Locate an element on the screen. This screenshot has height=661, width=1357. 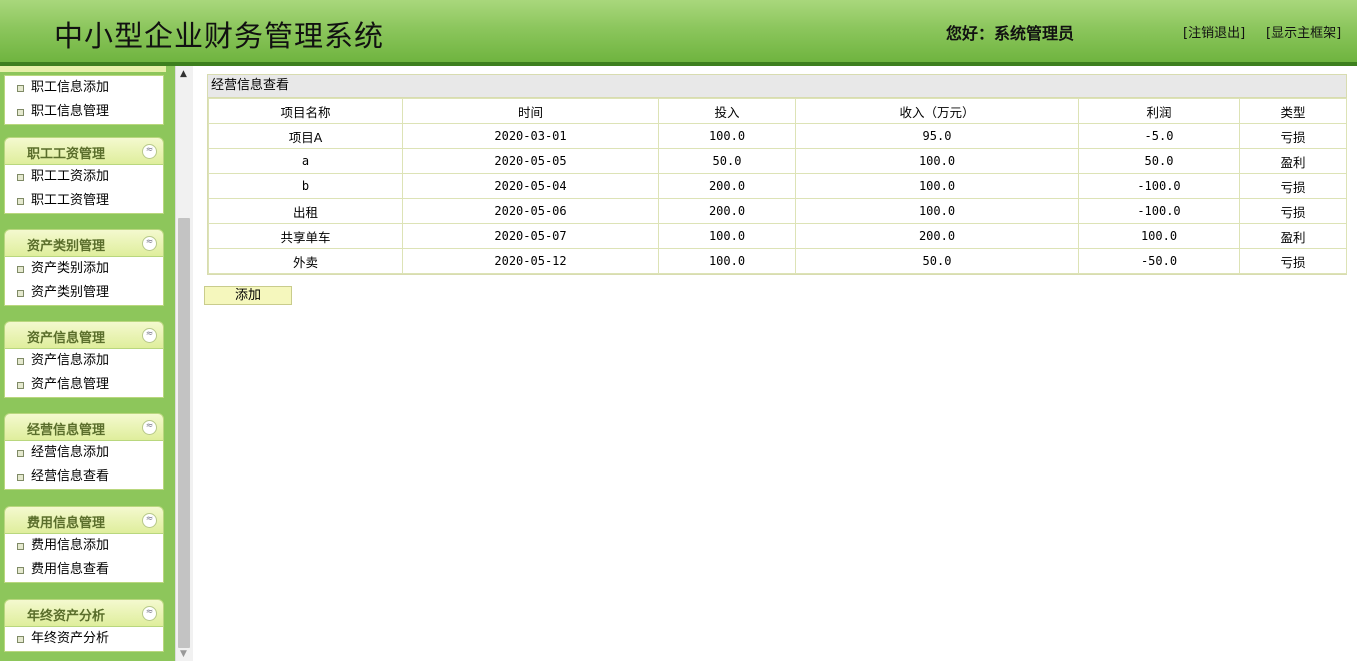
cell-income: 95.0 is located at coordinates (937, 136).